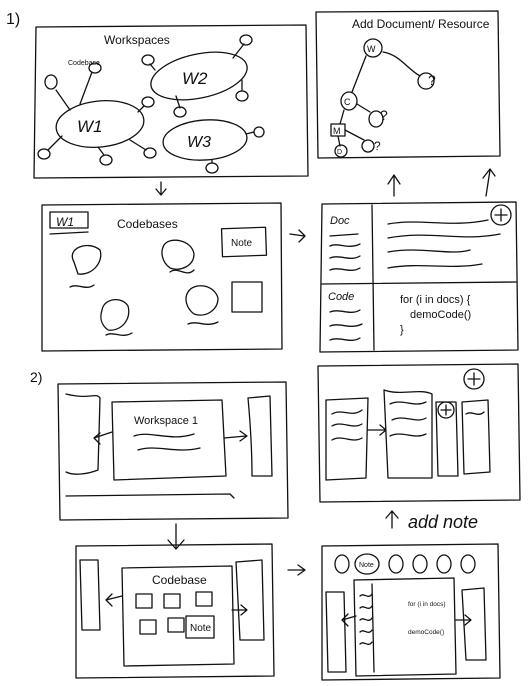  What do you see at coordinates (90, 126) in the screenshot?
I see `workspace-w1-label: W1` at bounding box center [90, 126].